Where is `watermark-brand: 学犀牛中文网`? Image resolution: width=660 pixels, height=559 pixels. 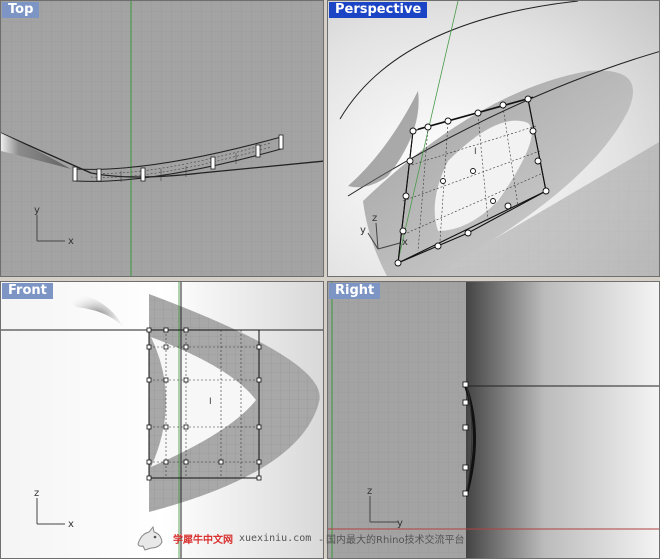 watermark-brand: 学犀牛中文网 is located at coordinates (203, 540).